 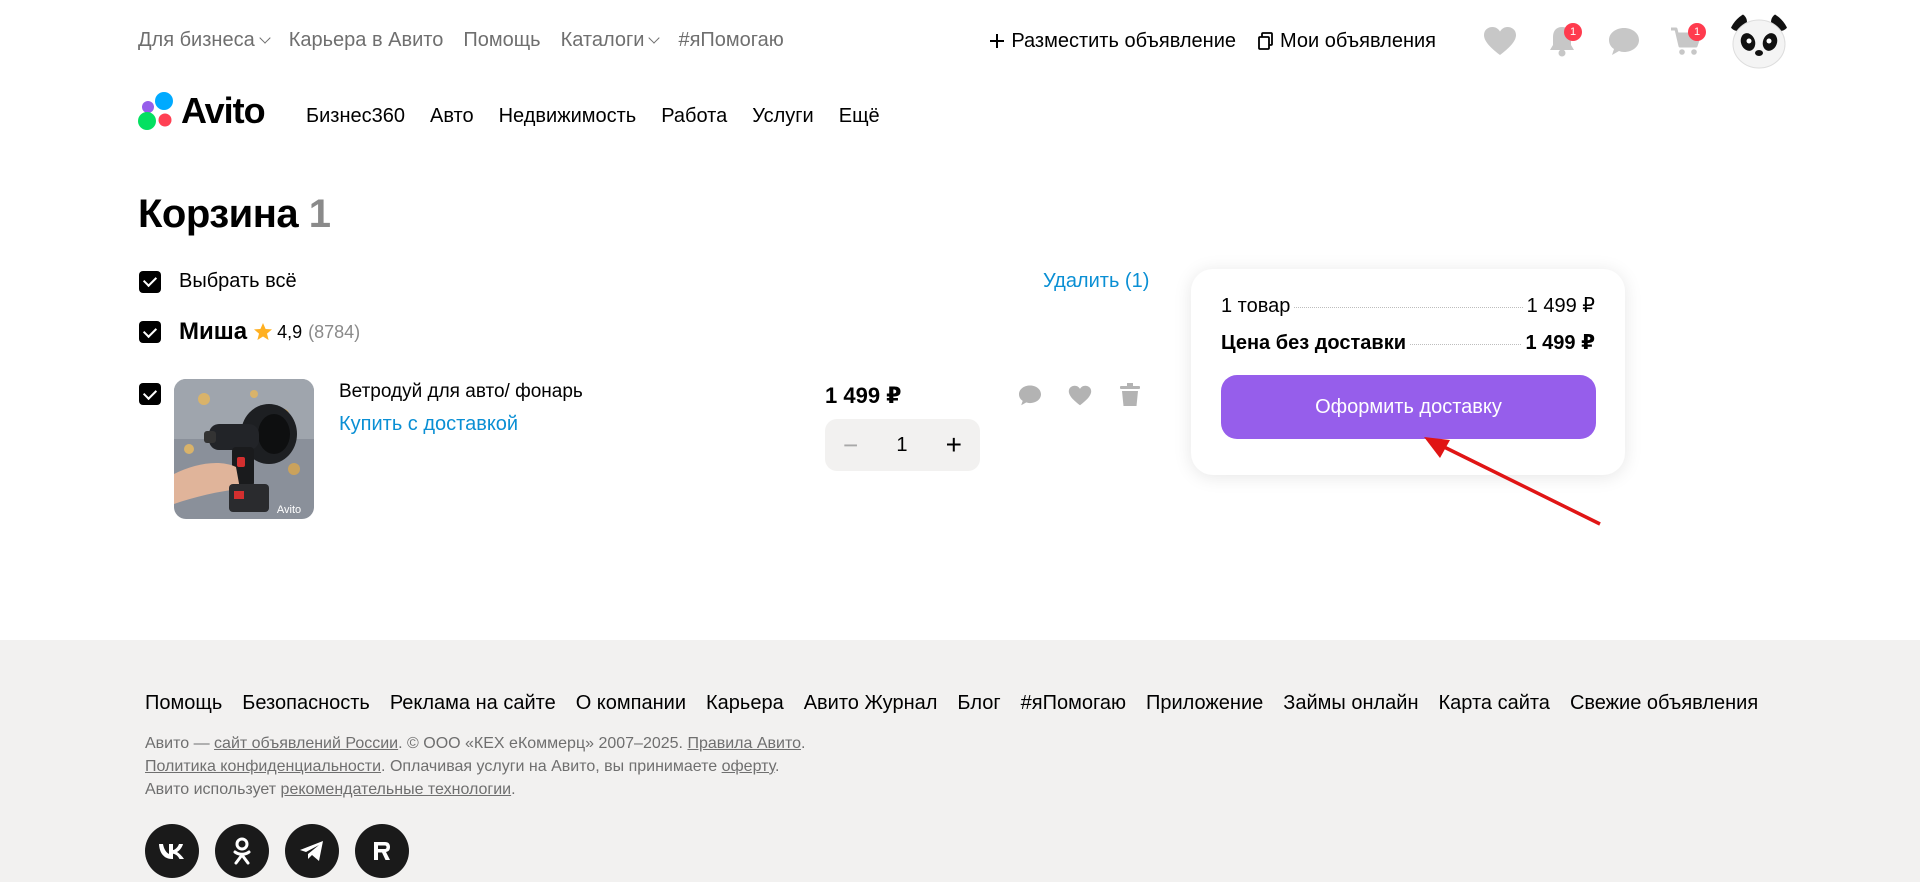 What do you see at coordinates (200, 111) in the screenshot?
I see `avito-logo: Avito` at bounding box center [200, 111].